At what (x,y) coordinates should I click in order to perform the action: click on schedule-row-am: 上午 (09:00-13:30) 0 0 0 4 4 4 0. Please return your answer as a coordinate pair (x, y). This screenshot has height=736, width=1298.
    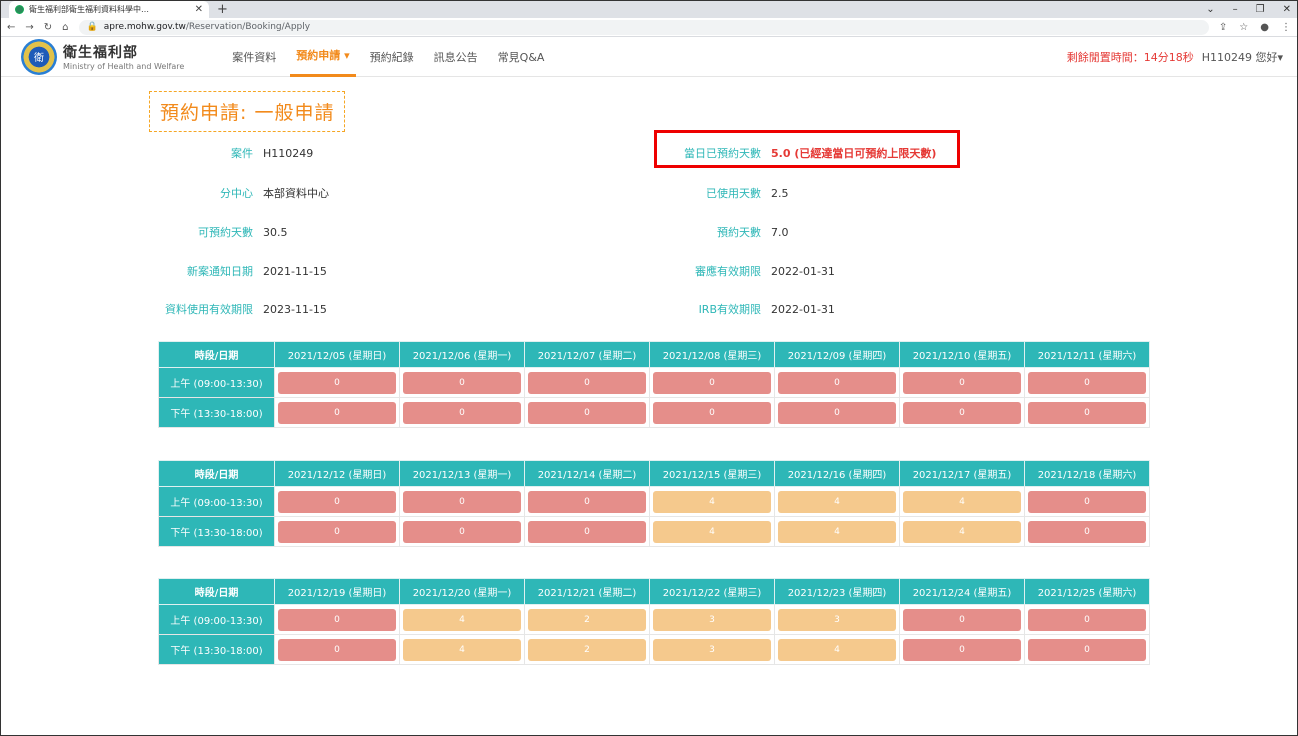
    Looking at the image, I should click on (654, 501).